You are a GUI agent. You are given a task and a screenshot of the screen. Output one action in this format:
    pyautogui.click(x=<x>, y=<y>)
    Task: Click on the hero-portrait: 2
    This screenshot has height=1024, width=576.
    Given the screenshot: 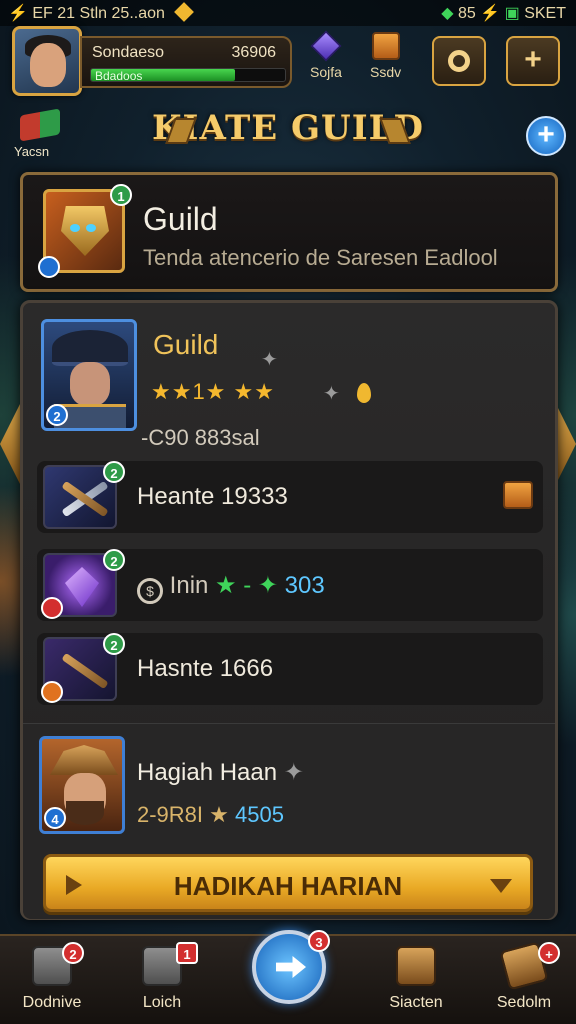 What is the action you would take?
    pyautogui.click(x=89, y=375)
    